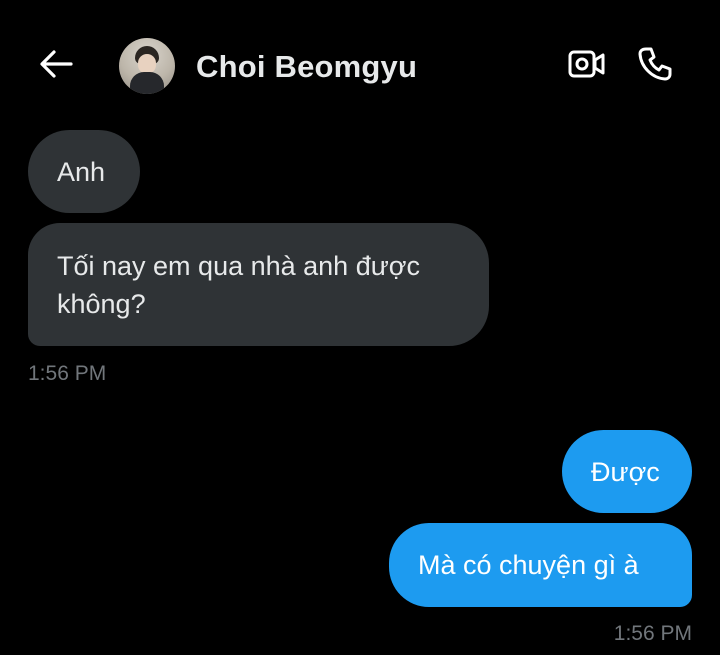 This screenshot has width=720, height=655. Describe the element at coordinates (238, 284) in the screenshot. I see `message-text: Tối nay em qua nhà anh được không?` at that location.